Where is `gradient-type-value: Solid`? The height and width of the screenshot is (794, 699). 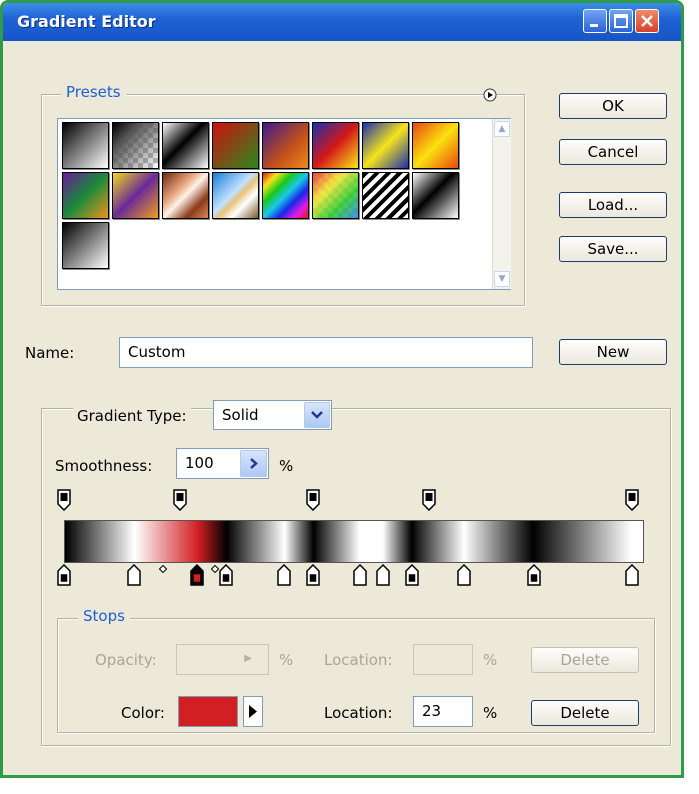
gradient-type-value: Solid is located at coordinates (240, 415).